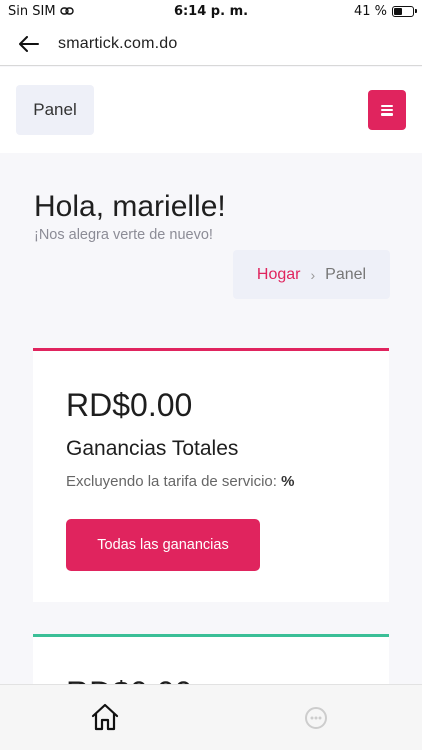 The height and width of the screenshot is (750, 422). I want to click on breadcrumb: Hogar › Panel, so click(311, 274).